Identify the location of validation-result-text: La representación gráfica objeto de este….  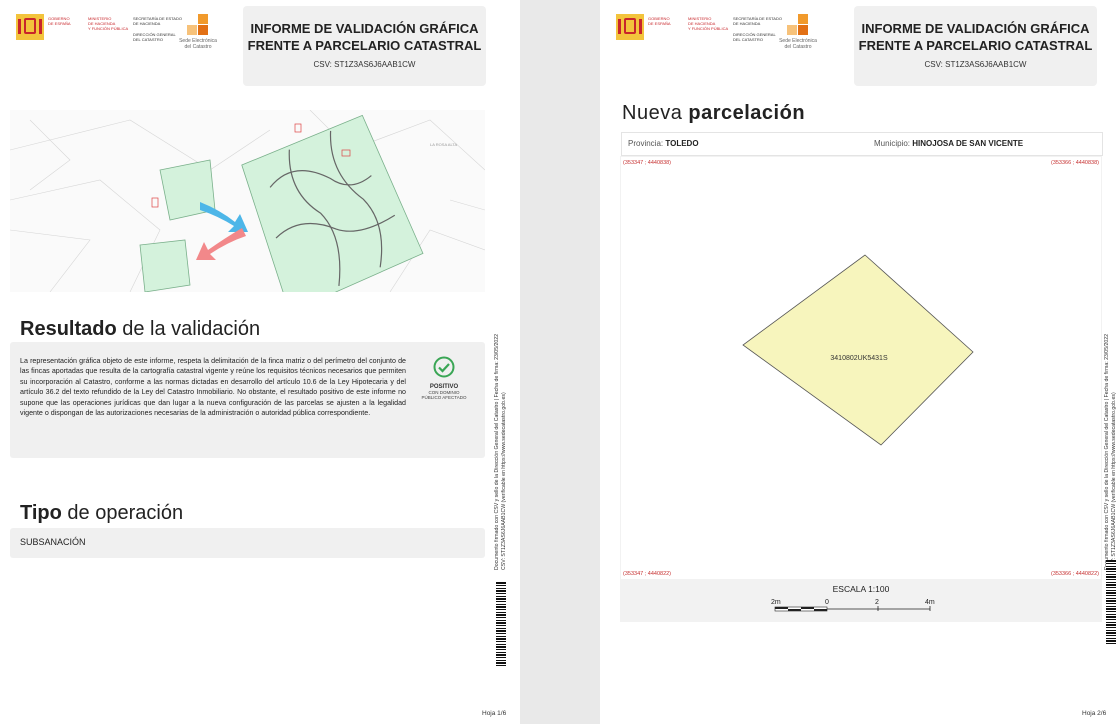
(213, 387).